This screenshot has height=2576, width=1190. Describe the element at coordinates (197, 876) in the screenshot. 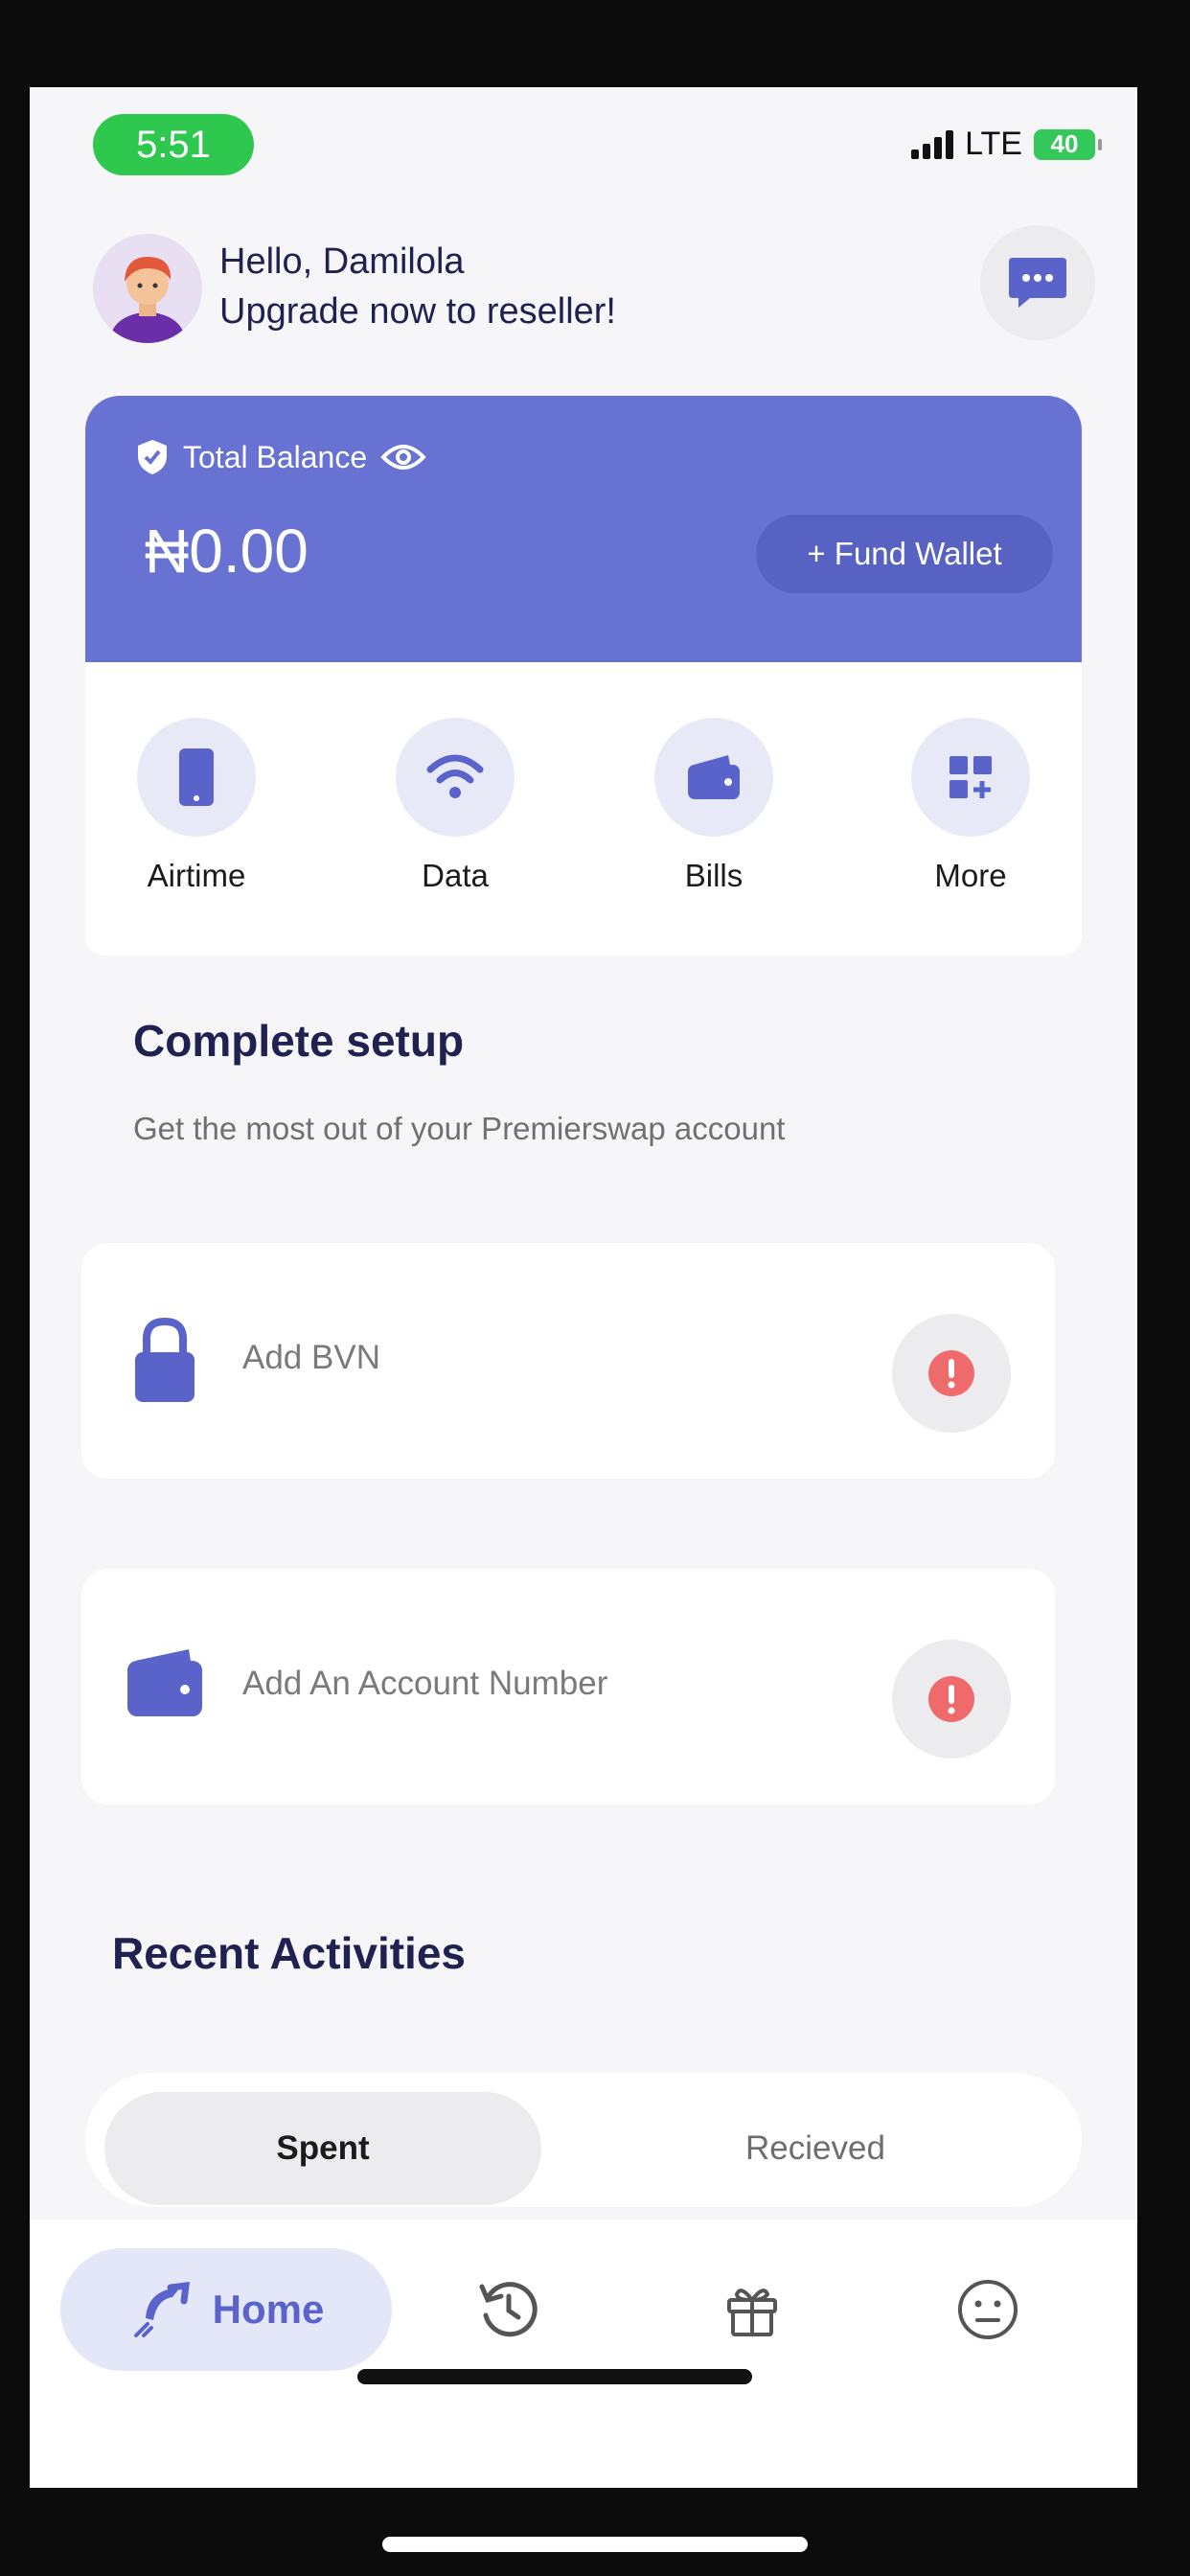

I see `service-label: Airtime` at that location.